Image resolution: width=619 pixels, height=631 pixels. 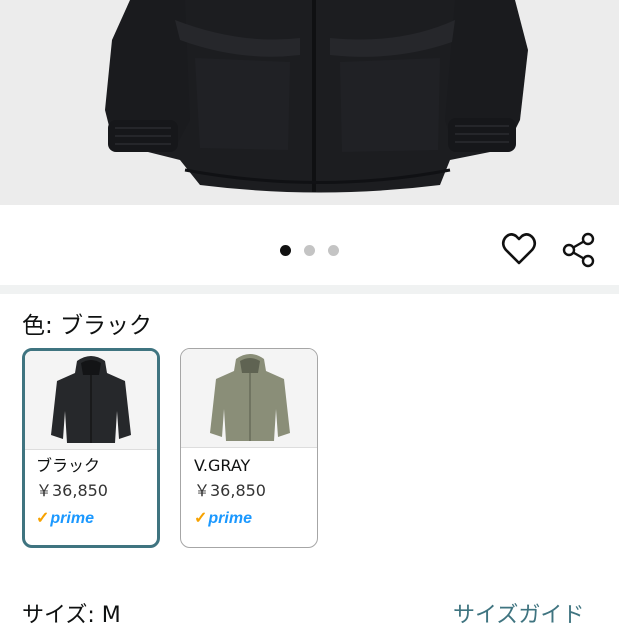 I want to click on section-divider, so click(x=309, y=289).